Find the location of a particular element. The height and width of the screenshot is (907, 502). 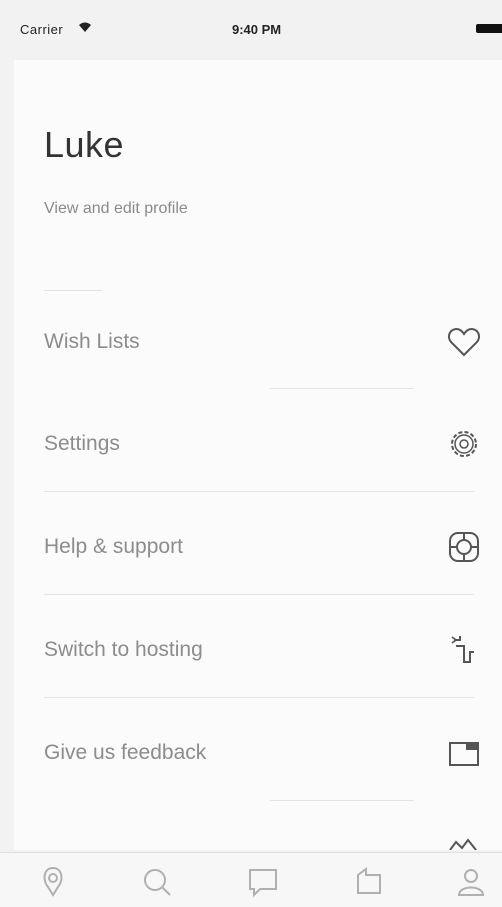

menu-item-feedback: Give us feedback is located at coordinates (258, 753).